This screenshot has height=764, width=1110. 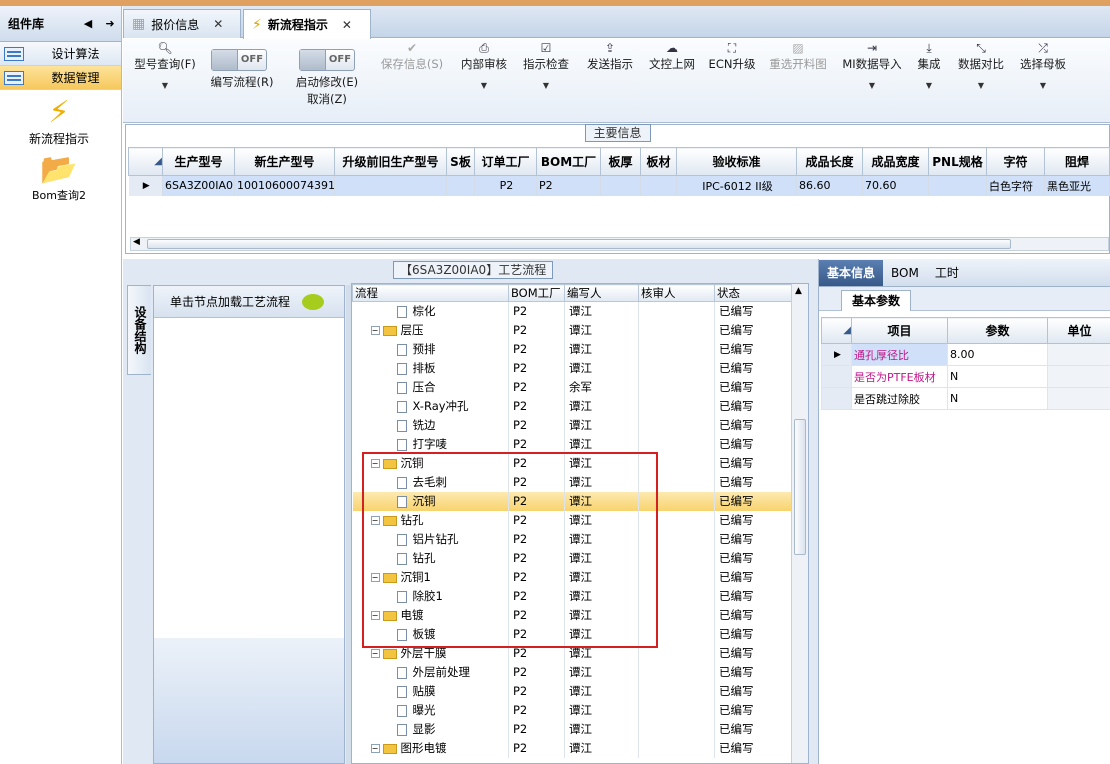 I want to click on node-panel-header: 单击节点加载工艺流程, so click(x=249, y=302).